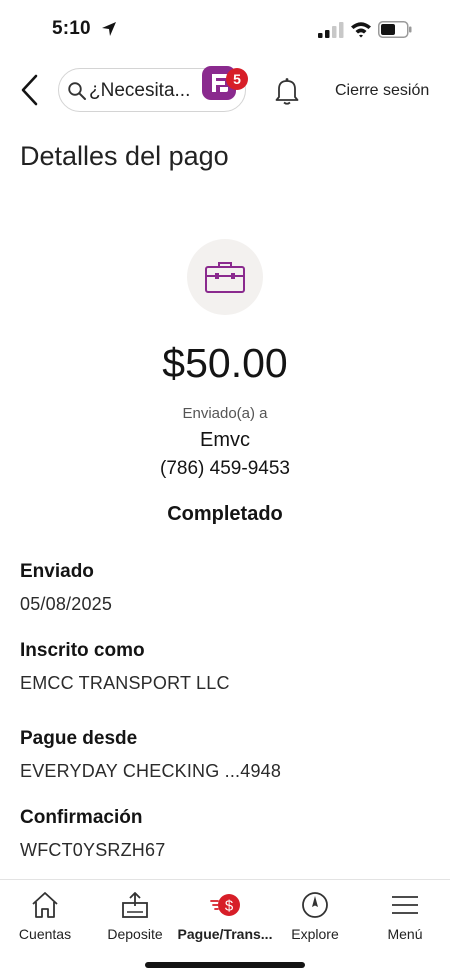  Describe the element at coordinates (93, 850) in the screenshot. I see `confirmation-value: WFCT0YSRZH67` at that location.